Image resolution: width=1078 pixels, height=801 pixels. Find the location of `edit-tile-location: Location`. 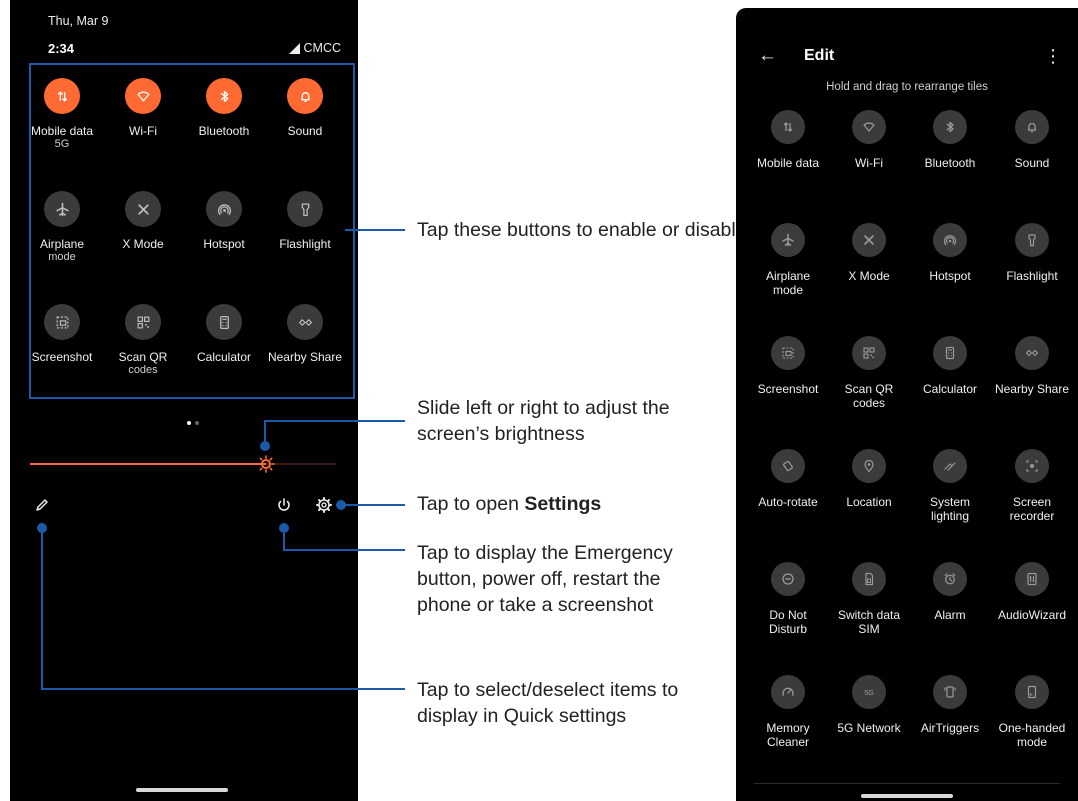

edit-tile-location: Location is located at coordinates (869, 479).